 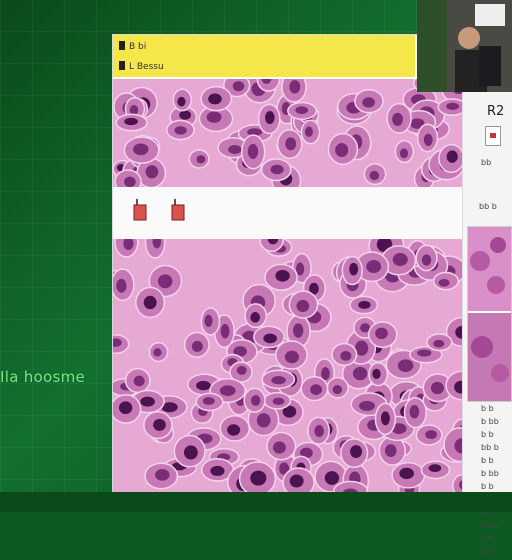 What do you see at coordinates (141, 66) in the screenshot?
I see `title-line-2: L Bessu` at bounding box center [141, 66].